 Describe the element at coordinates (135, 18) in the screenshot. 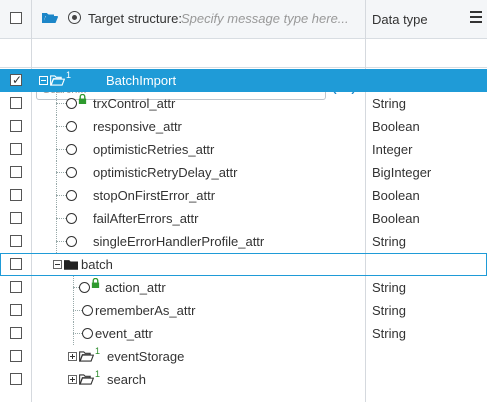

I see `target-structure-label: Target structure:` at that location.